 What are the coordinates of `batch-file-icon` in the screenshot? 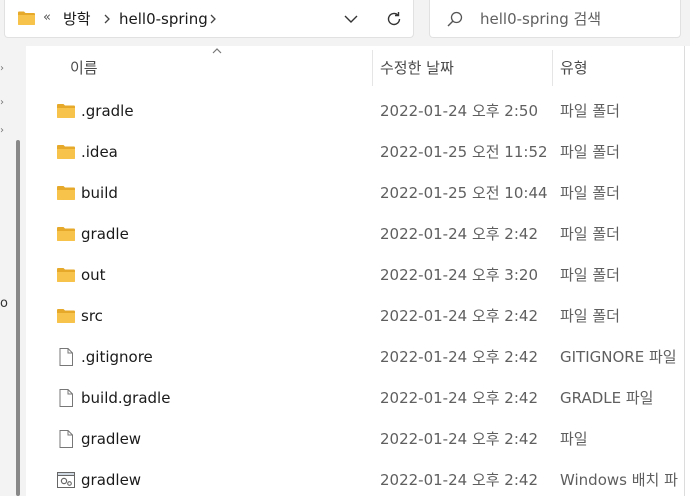 It's located at (66, 480).